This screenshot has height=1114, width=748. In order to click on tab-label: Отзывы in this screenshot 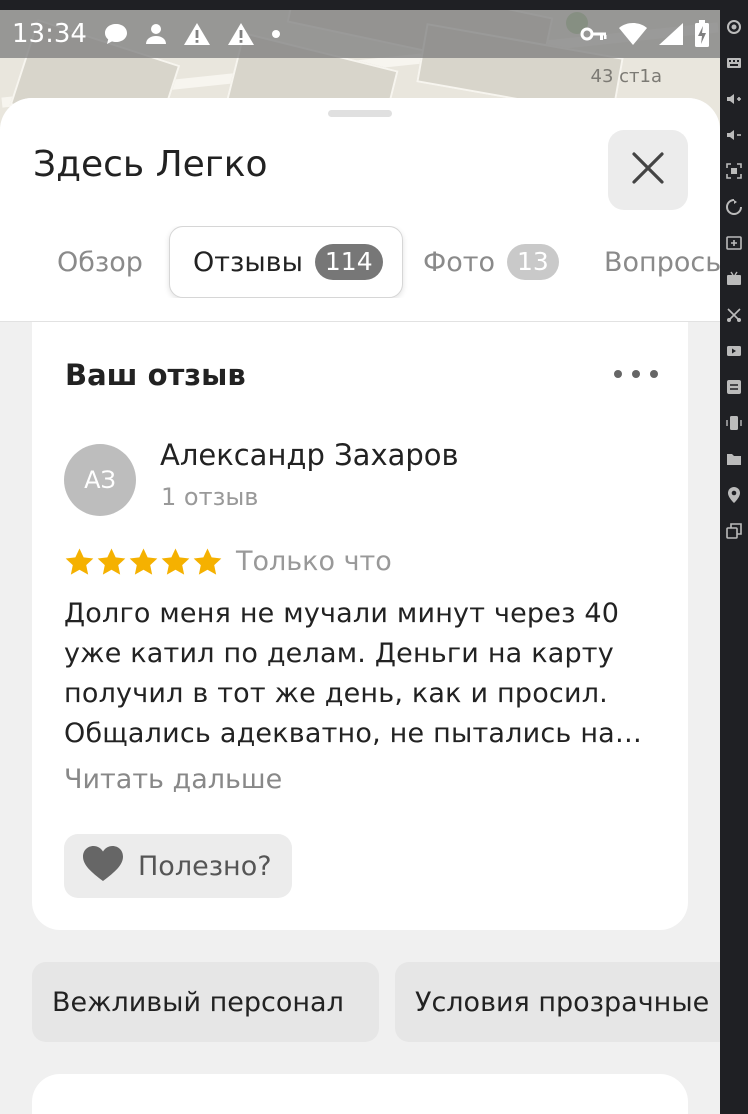, I will do `click(248, 262)`.